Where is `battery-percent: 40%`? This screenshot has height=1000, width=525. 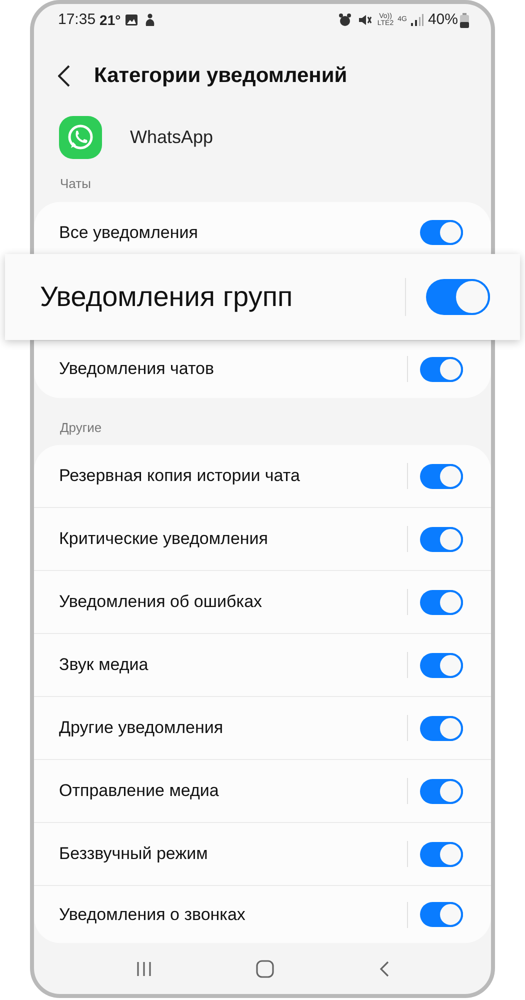 battery-percent: 40% is located at coordinates (443, 20).